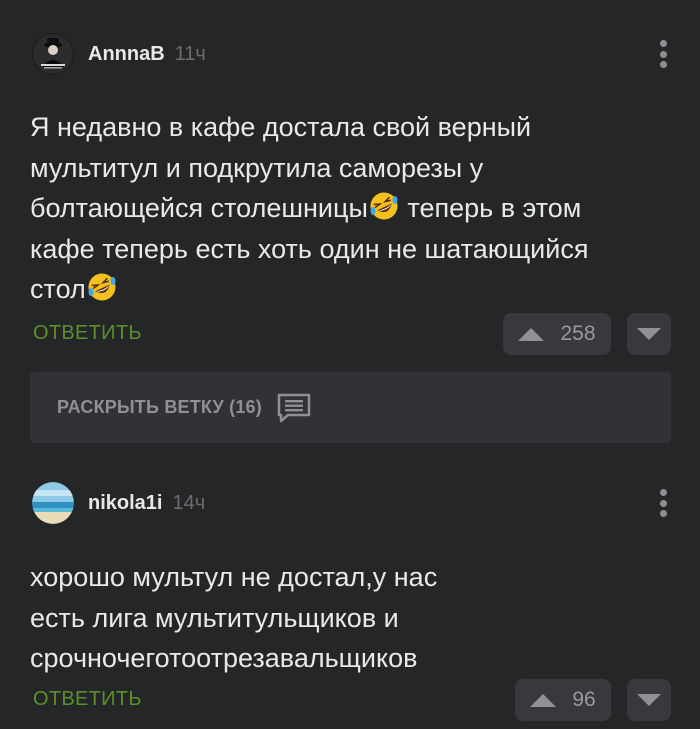 The height and width of the screenshot is (729, 700). I want to click on rating-count: 258, so click(578, 333).